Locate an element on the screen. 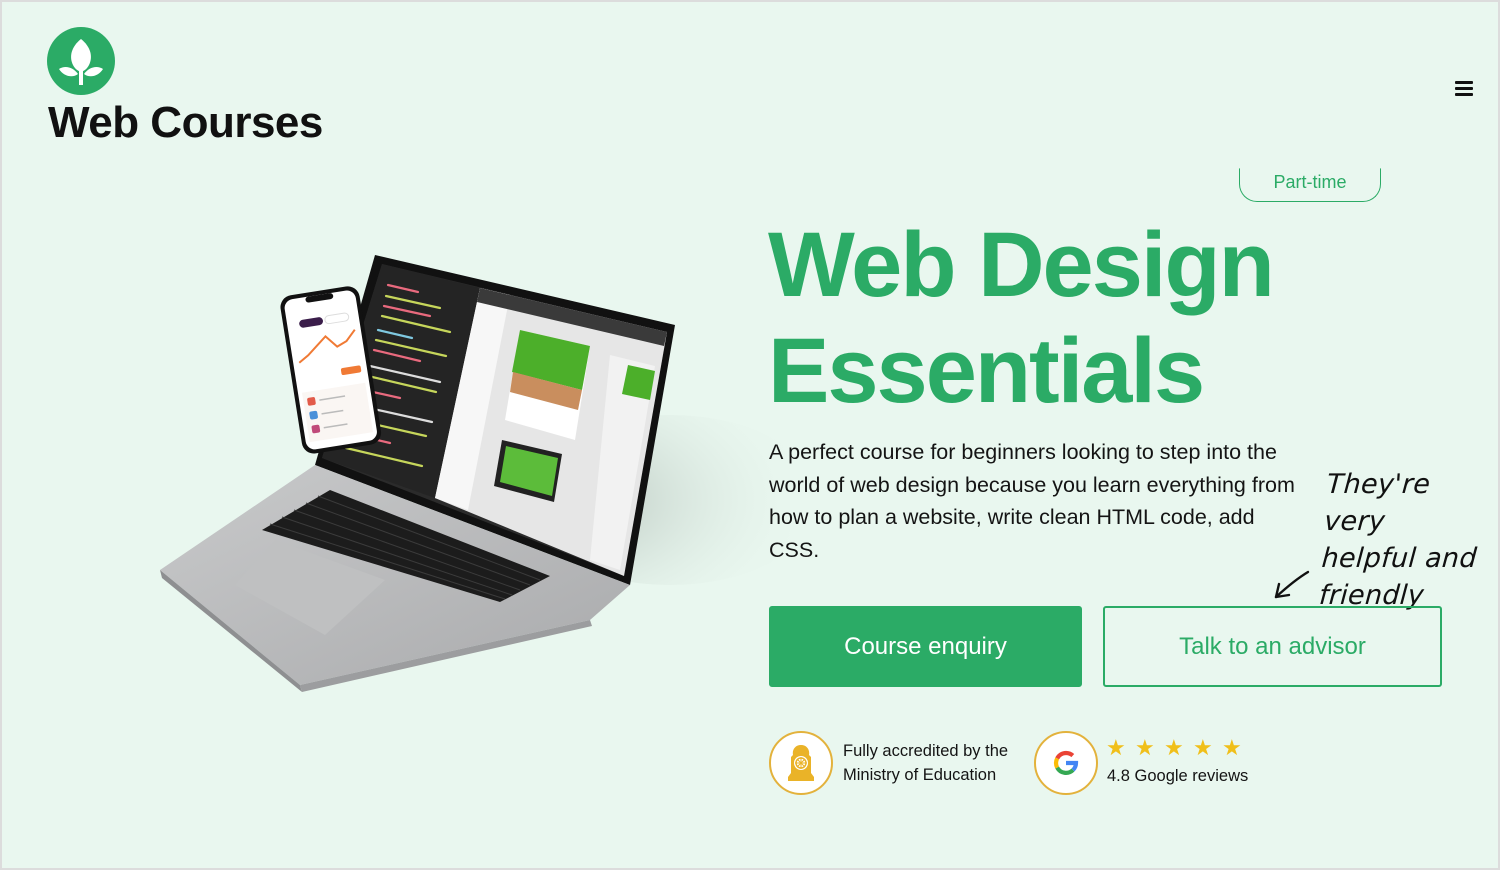  talk-to-advisor-button: Talk to an advisor is located at coordinates (1272, 646).